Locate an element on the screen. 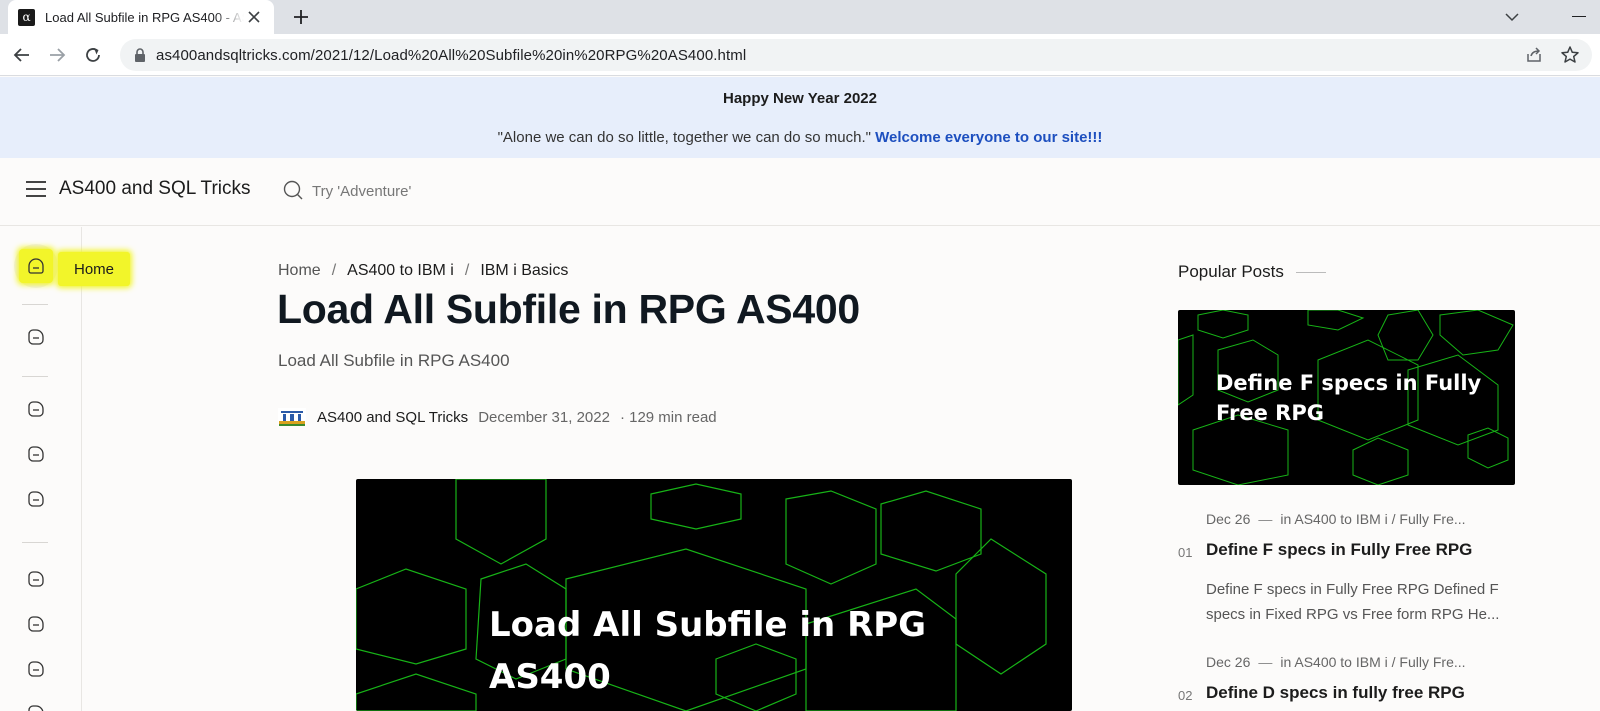  hero-image-text: Load All Subfile in RPG AS400 is located at coordinates (708, 651).